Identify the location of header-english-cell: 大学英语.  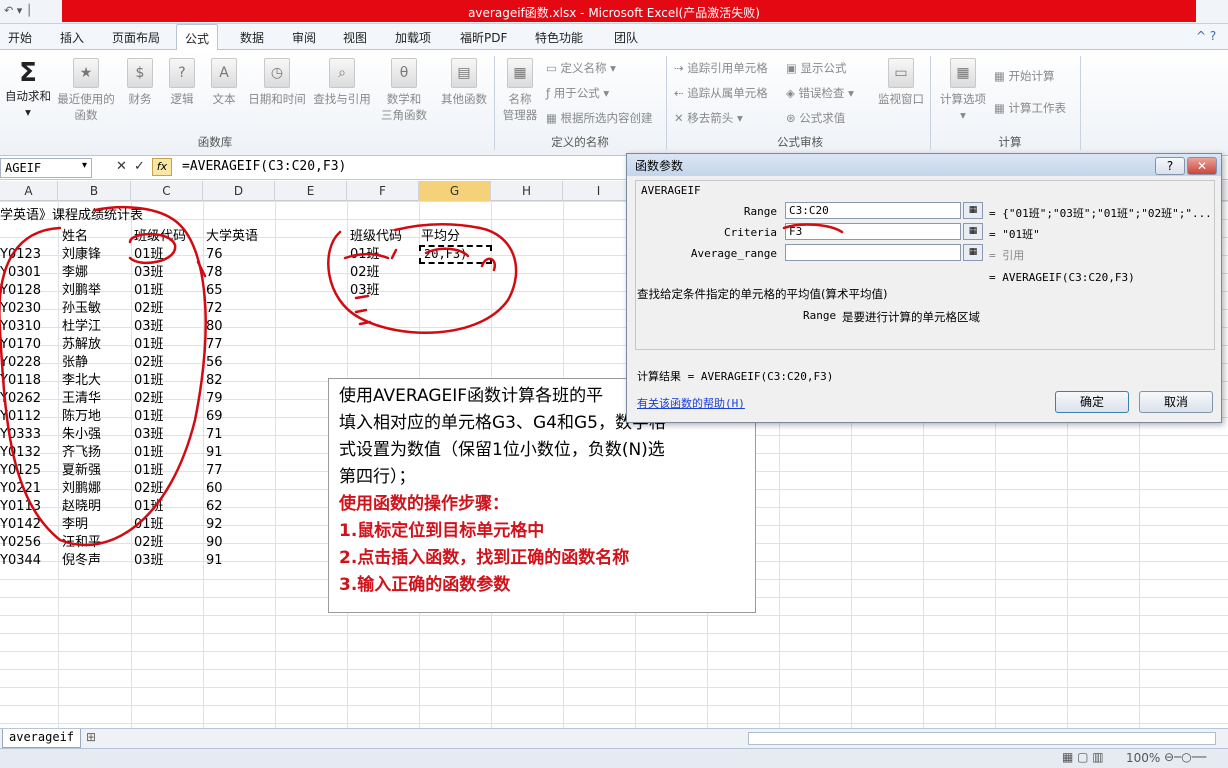
(232, 237).